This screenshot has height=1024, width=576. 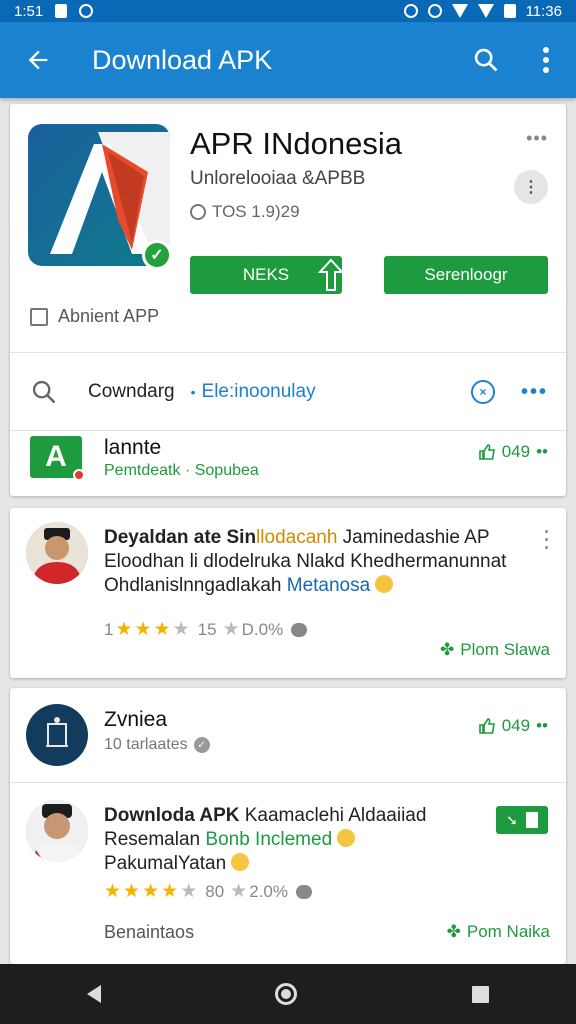 I want to click on channel-name: Zvniea, so click(x=135, y=720).